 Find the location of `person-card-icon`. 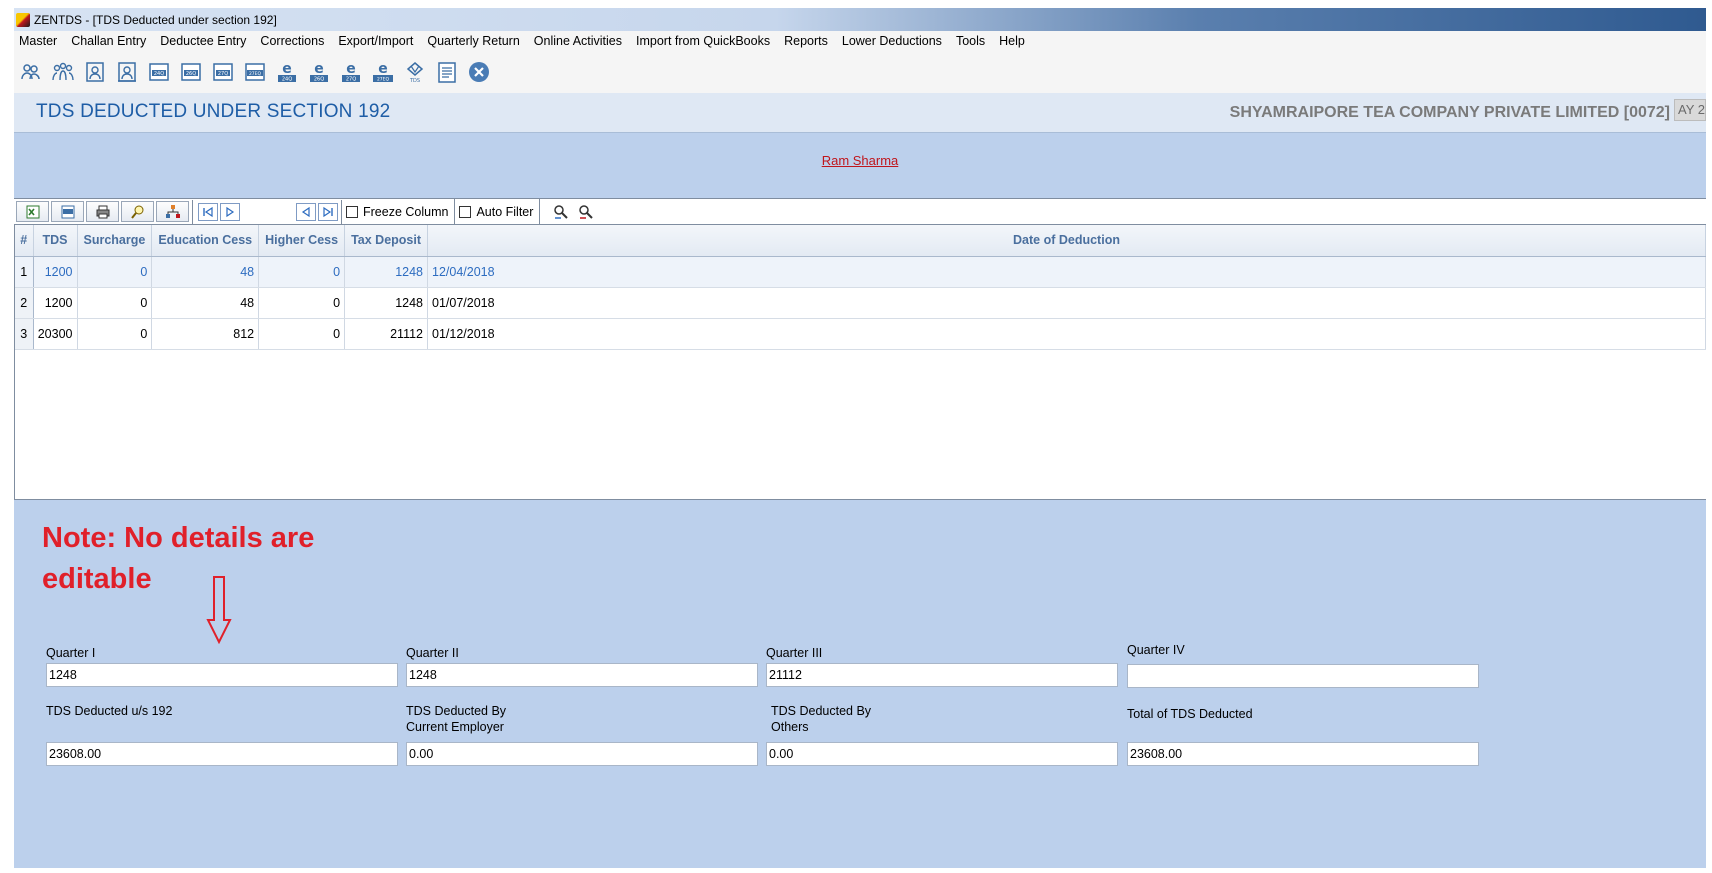

person-card-icon is located at coordinates (95, 72).